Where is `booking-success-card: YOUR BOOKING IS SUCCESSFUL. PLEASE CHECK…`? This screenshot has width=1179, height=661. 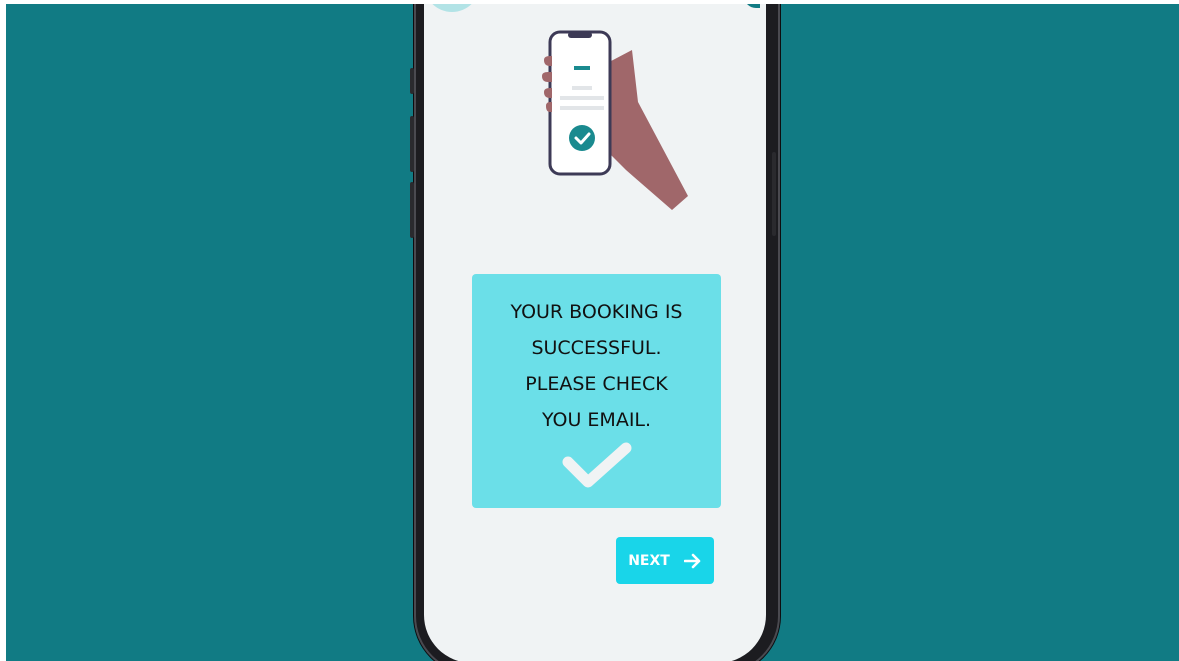 booking-success-card: YOUR BOOKING IS SUCCESSFUL. PLEASE CHECK… is located at coordinates (596, 391).